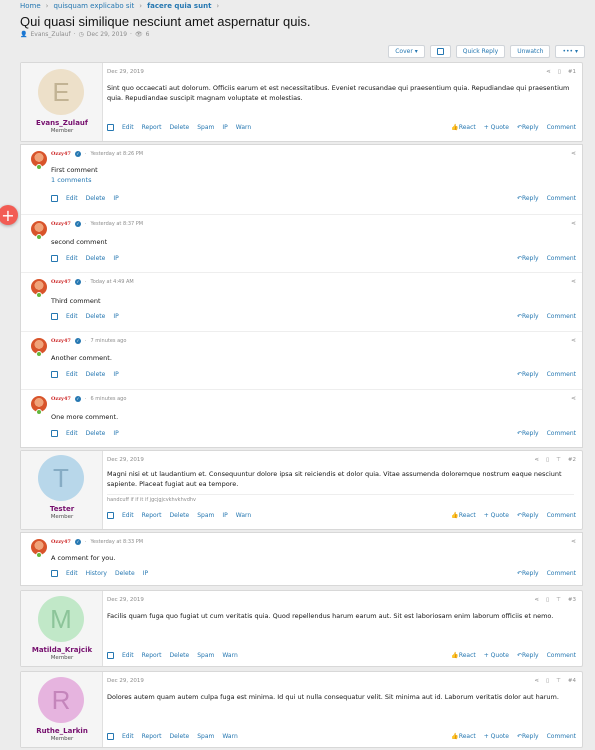 This screenshot has width=595, height=750. What do you see at coordinates (109, 399) in the screenshot?
I see `comment-time: 6 minutes ago` at bounding box center [109, 399].